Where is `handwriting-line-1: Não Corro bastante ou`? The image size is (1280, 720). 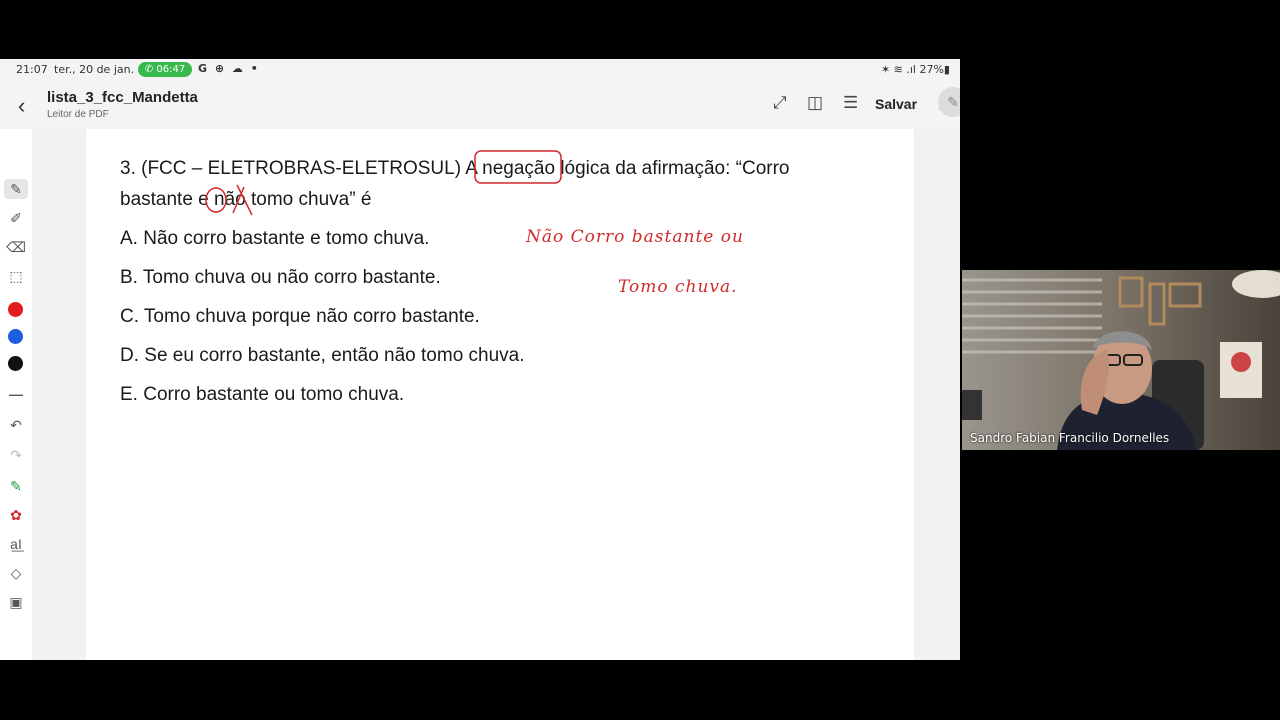 handwriting-line-1: Não Corro bastante ou is located at coordinates (635, 237).